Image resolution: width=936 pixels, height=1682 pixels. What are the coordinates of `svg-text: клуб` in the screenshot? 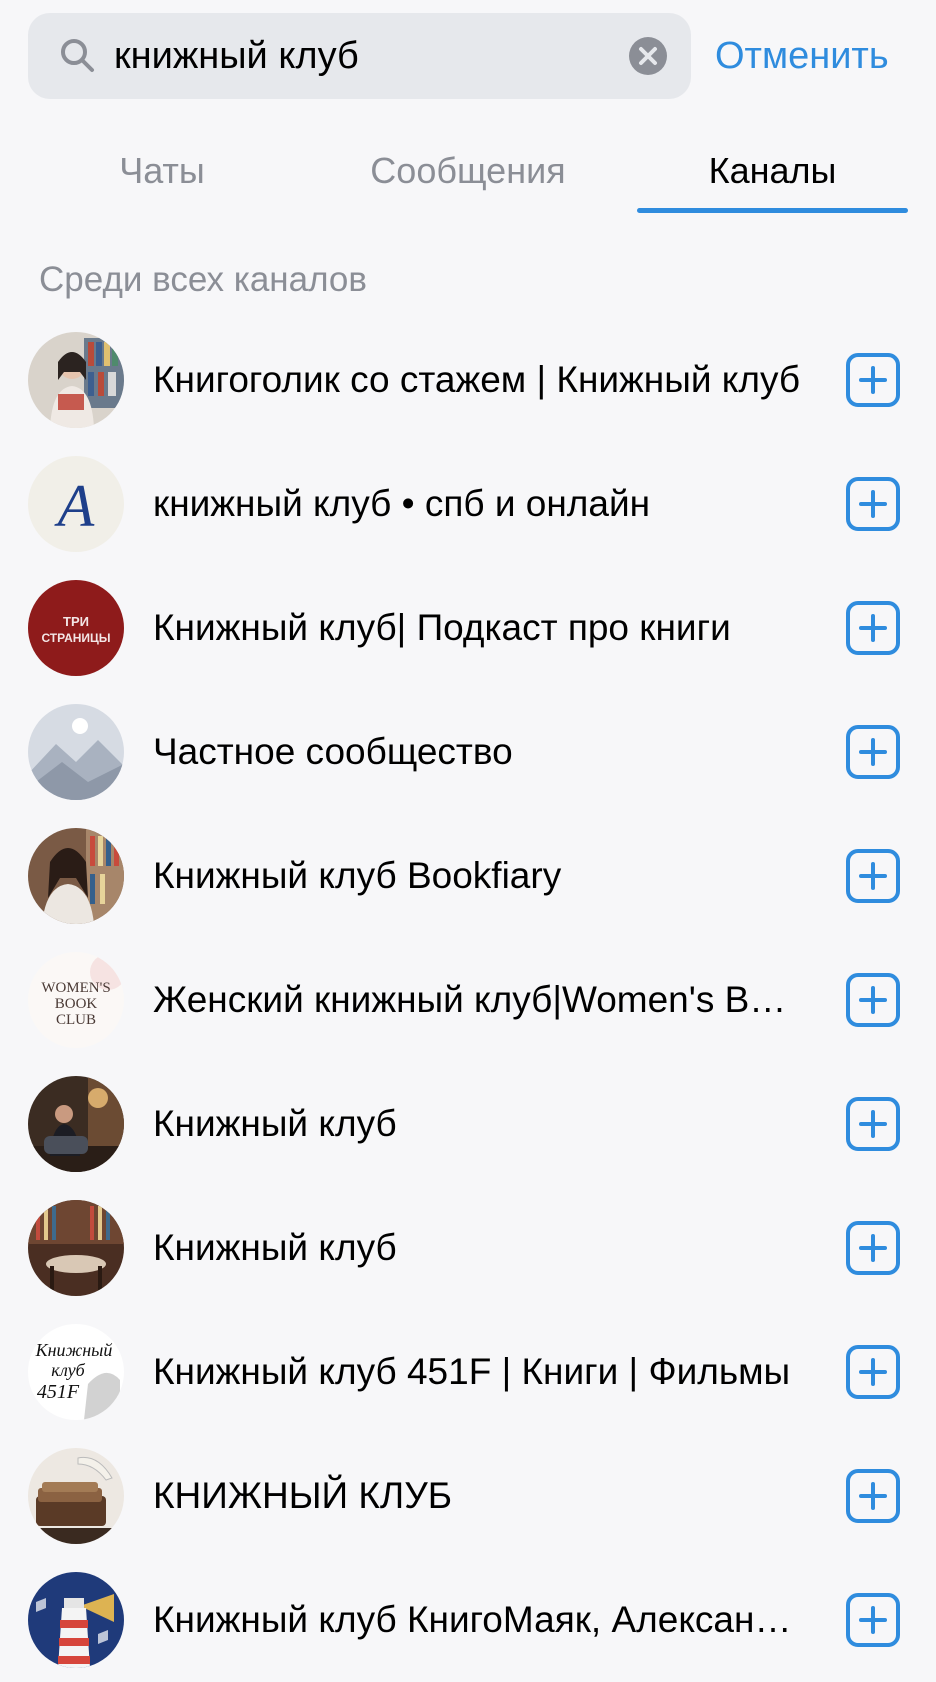 It's located at (68, 1370).